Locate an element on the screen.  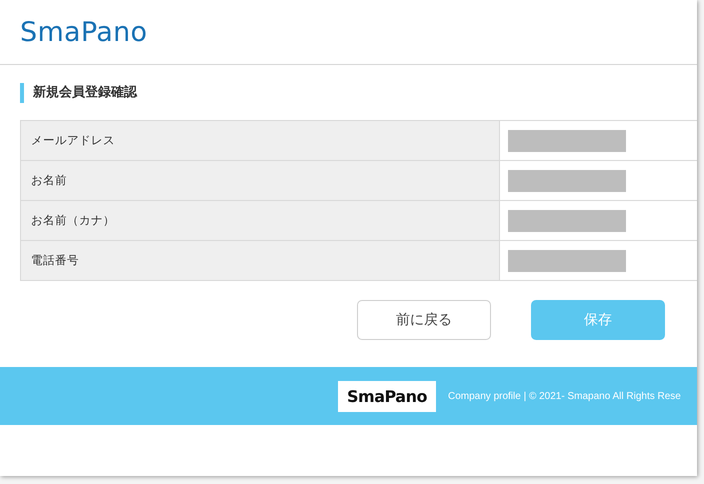
table-cell: お名前（カナ） is located at coordinates (260, 220).